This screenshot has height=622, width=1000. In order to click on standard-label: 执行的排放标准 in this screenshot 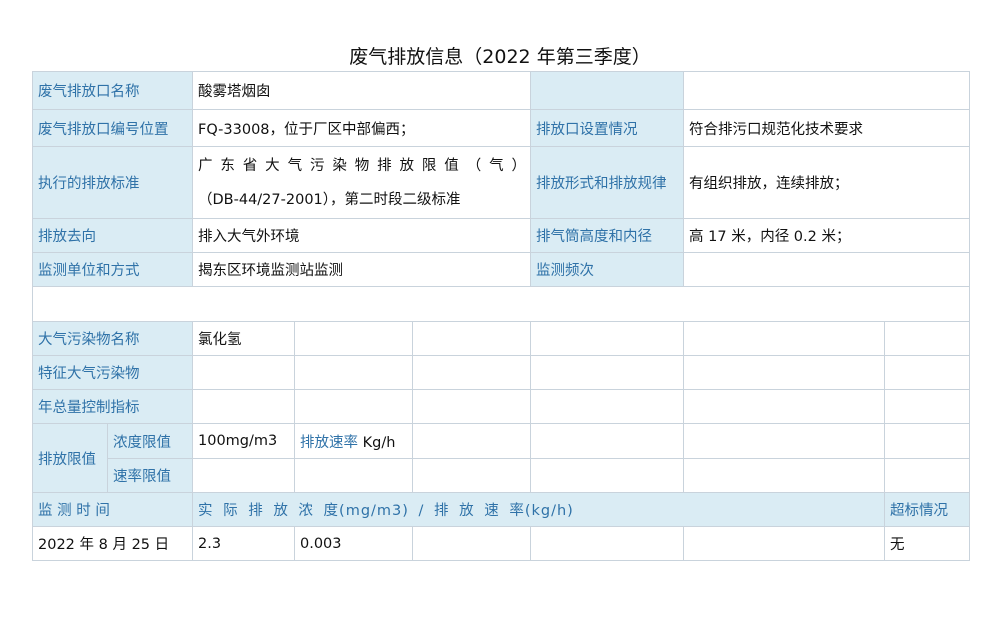, I will do `click(112, 182)`.